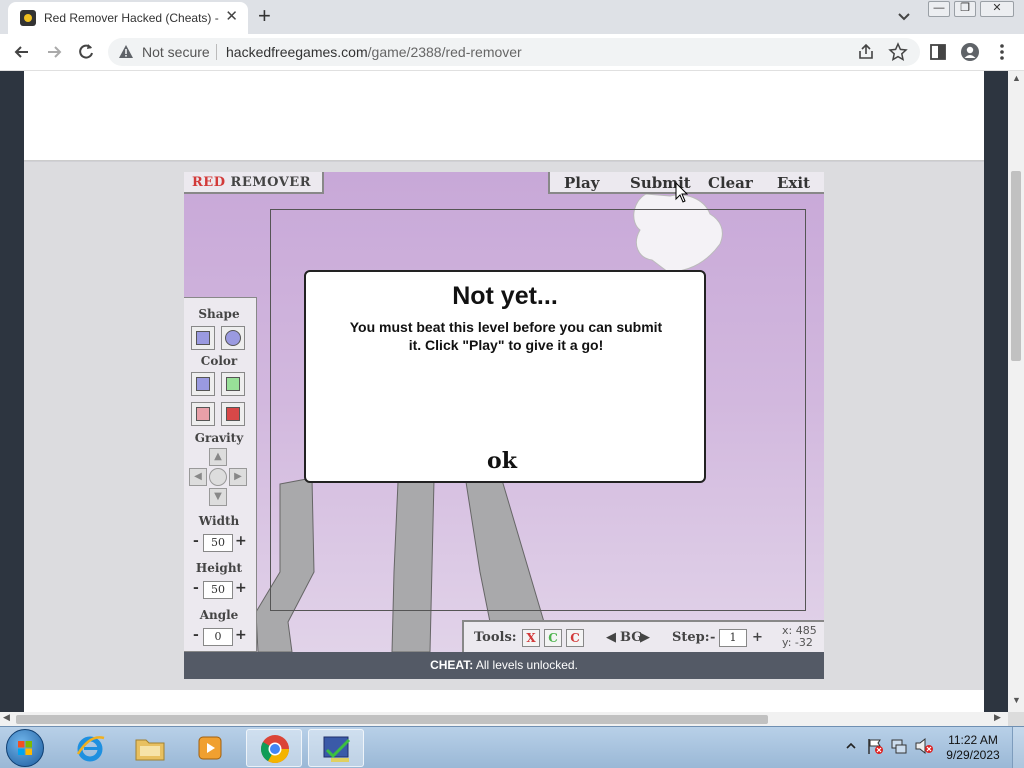  I want to click on gravity-down-arrow-icon: ▼, so click(218, 497).